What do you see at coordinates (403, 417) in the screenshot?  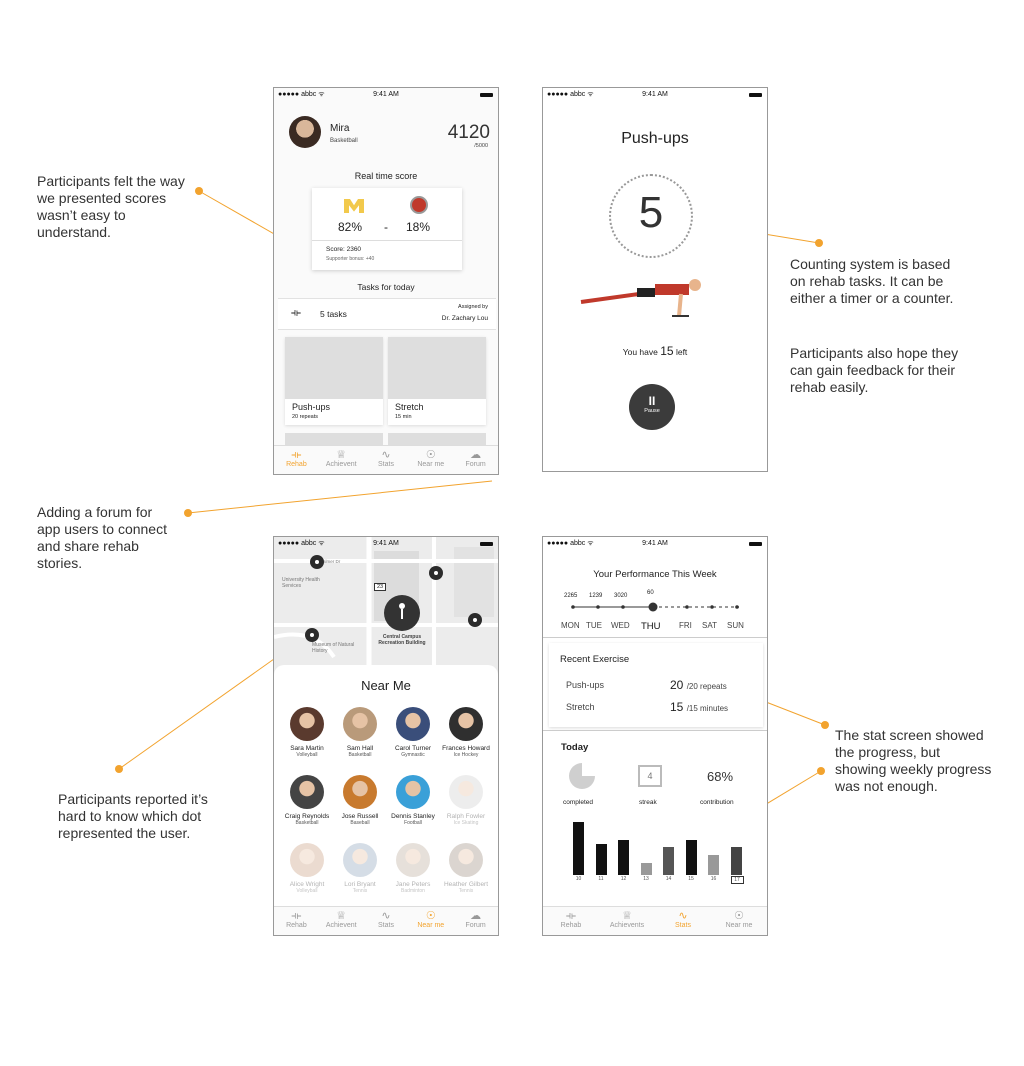 I see `task-detail: 15 min` at bounding box center [403, 417].